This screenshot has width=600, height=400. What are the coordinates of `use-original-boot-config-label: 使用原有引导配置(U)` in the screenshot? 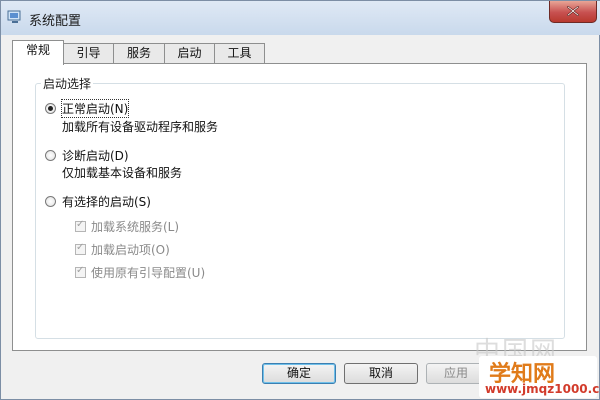 It's located at (148, 273).